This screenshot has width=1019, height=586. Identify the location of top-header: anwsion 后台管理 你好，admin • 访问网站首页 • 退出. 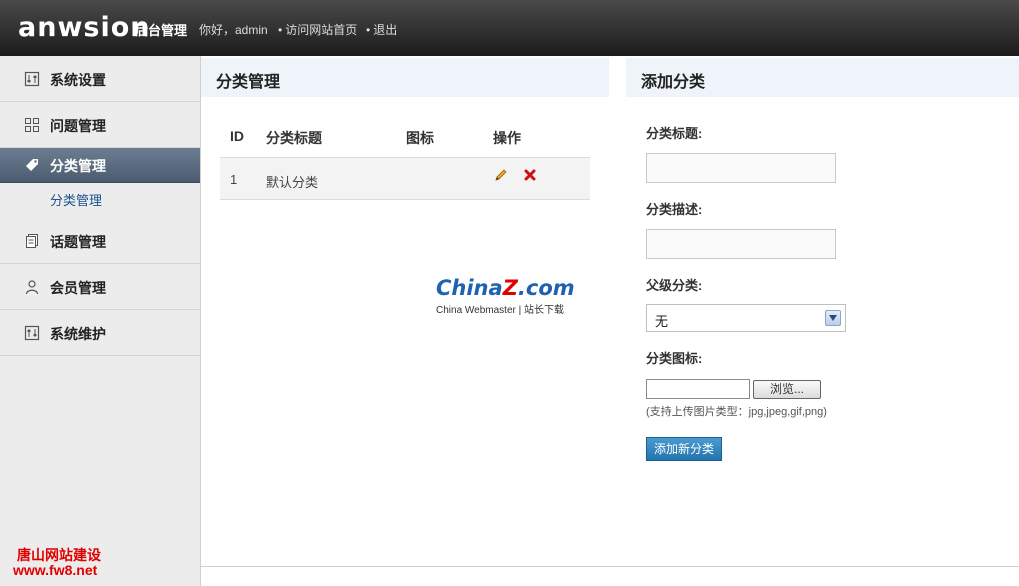
(509, 28).